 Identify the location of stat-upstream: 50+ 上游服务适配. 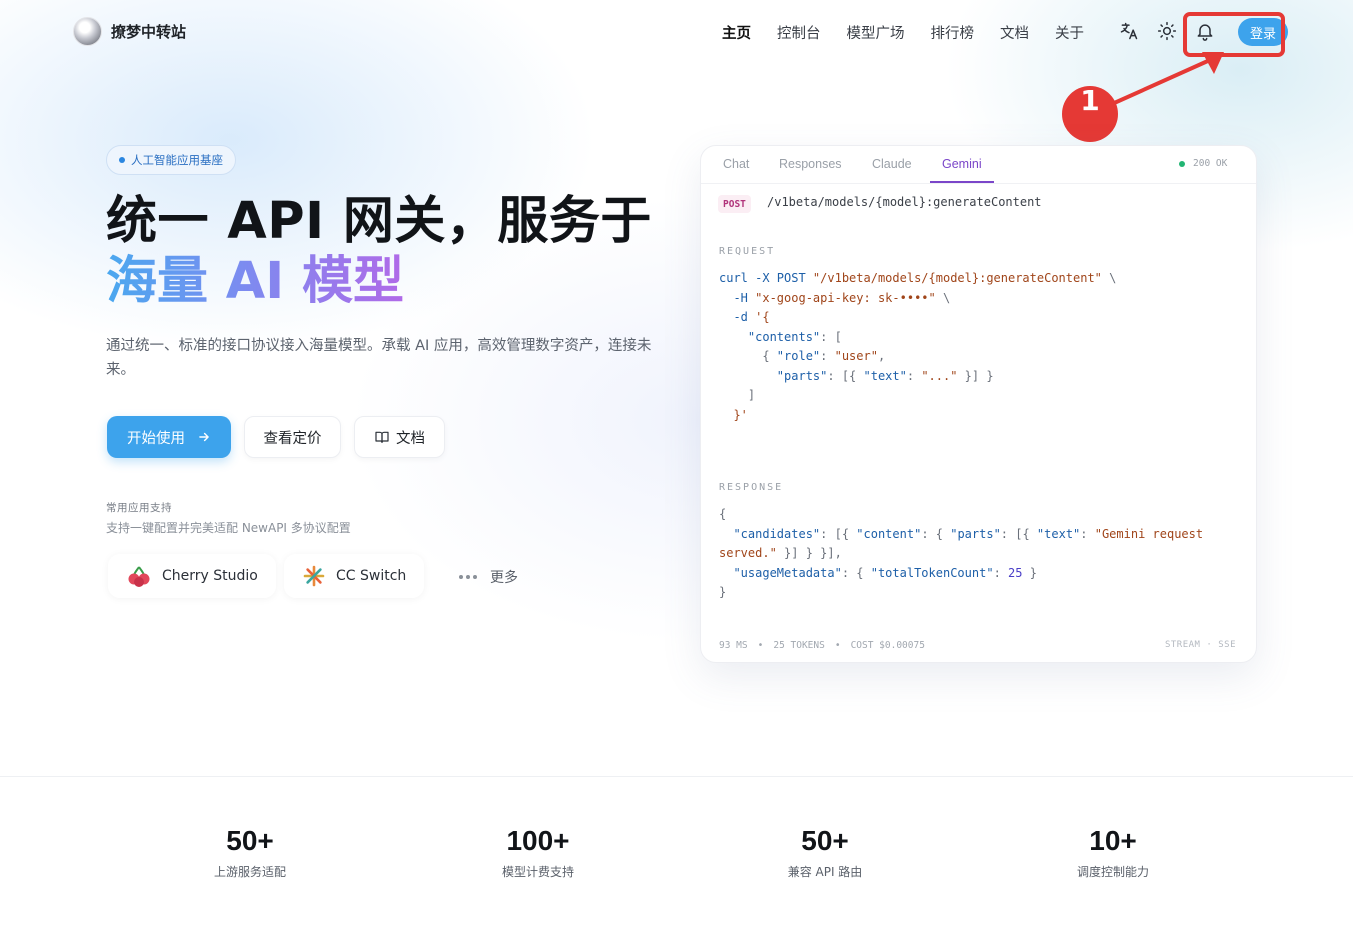
(250, 852).